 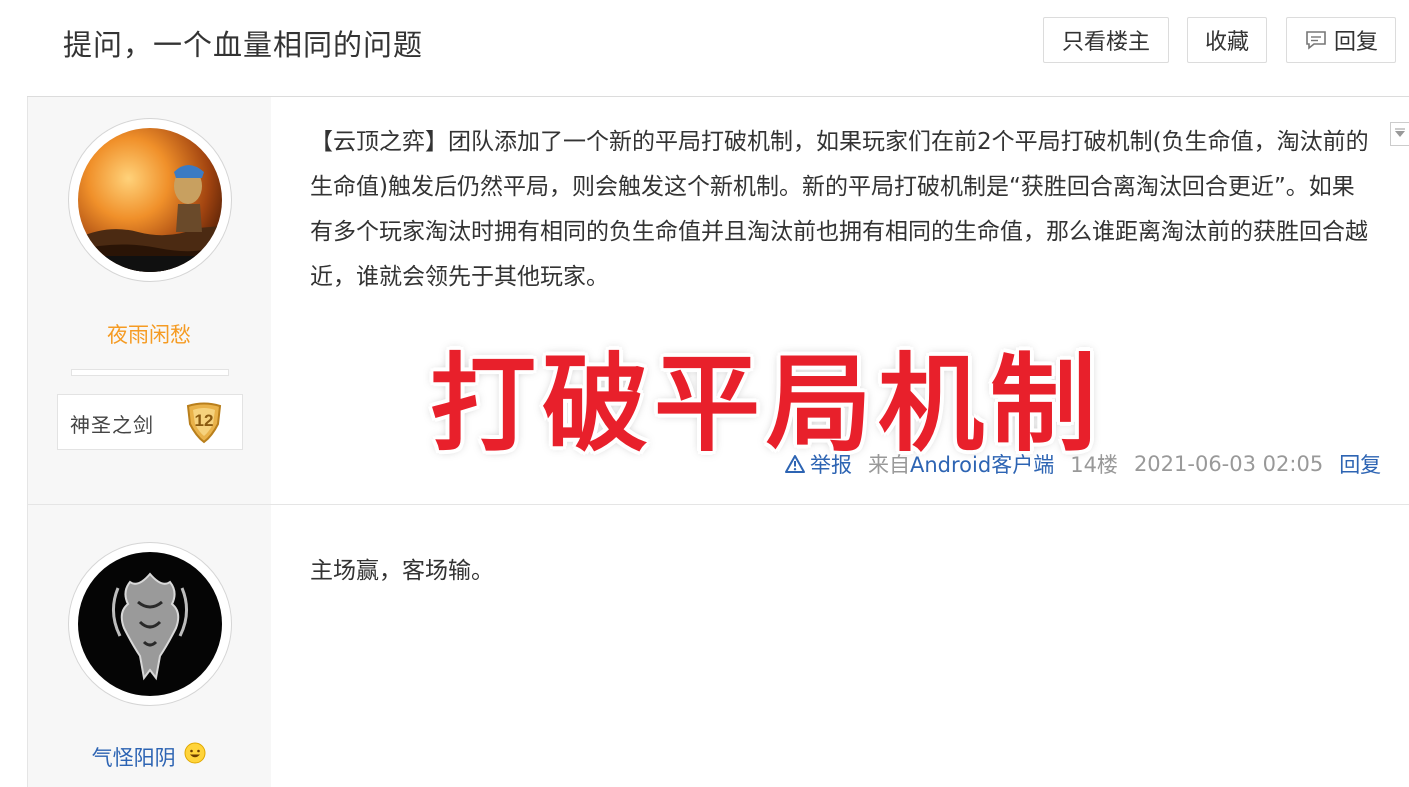 What do you see at coordinates (243, 45) in the screenshot?
I see `page-title: 提问，一个血量相同的问题` at bounding box center [243, 45].